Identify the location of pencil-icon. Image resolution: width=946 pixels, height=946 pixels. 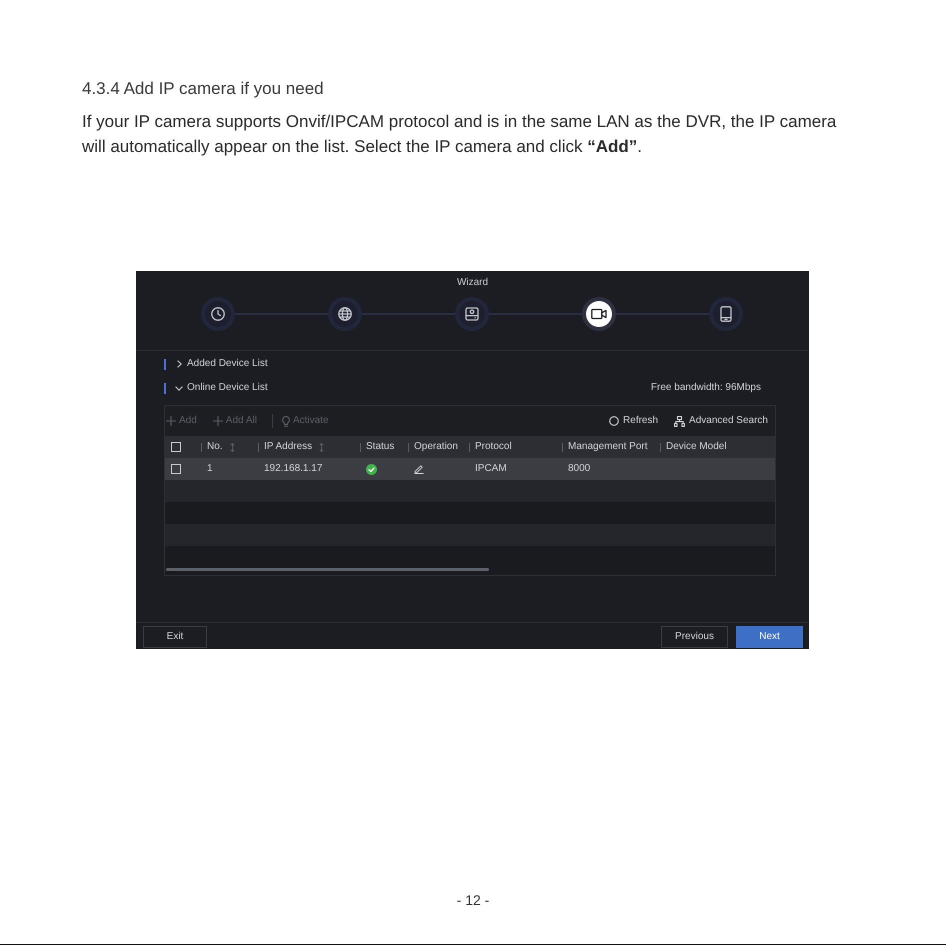
(419, 469).